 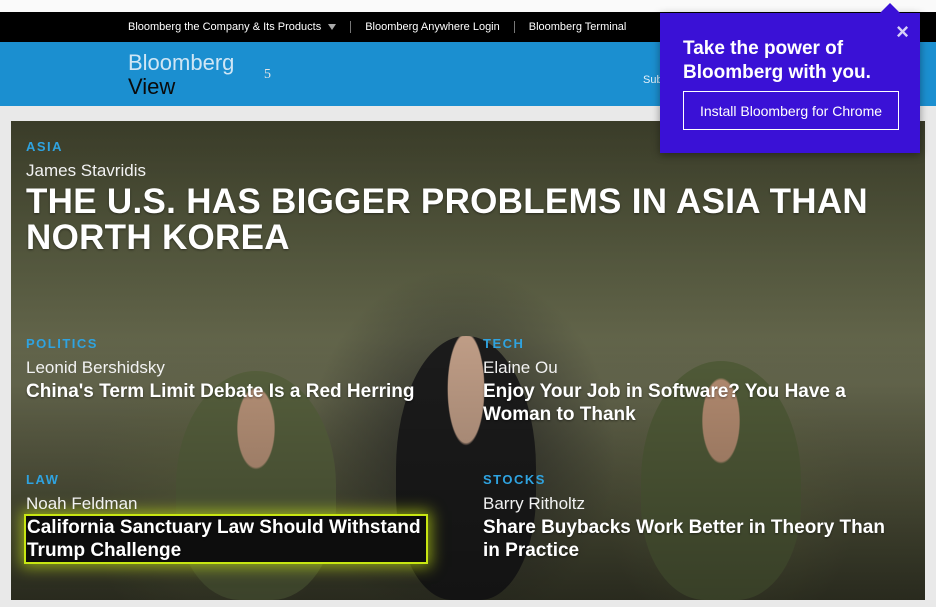 I want to click on top-strip, so click(x=468, y=6).